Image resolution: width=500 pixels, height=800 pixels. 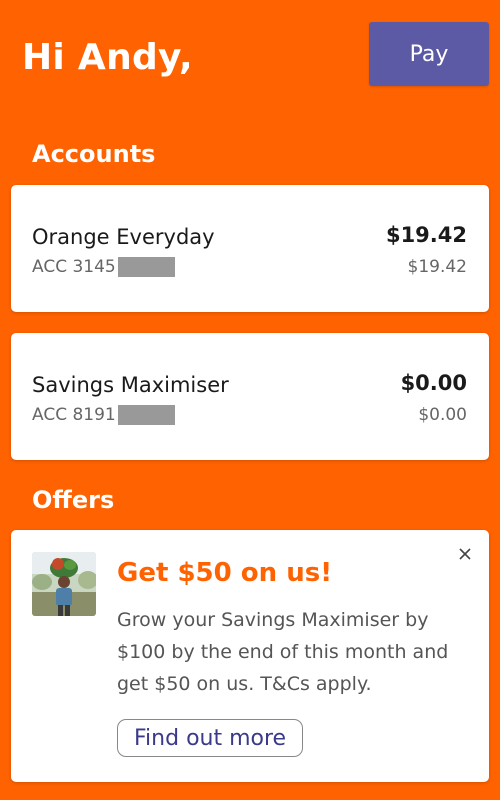 What do you see at coordinates (433, 383) in the screenshot?
I see `account-balance: $0.00` at bounding box center [433, 383].